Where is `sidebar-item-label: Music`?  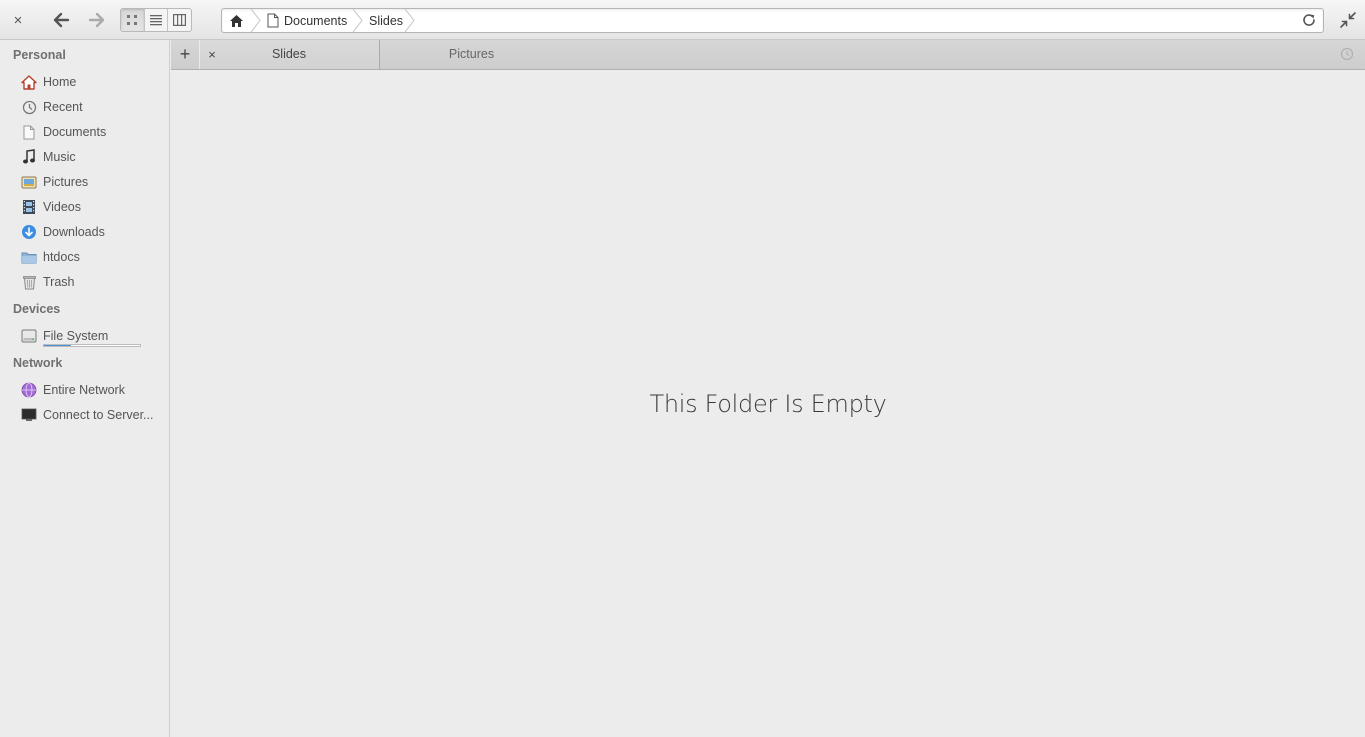
sidebar-item-label: Music is located at coordinates (59, 157).